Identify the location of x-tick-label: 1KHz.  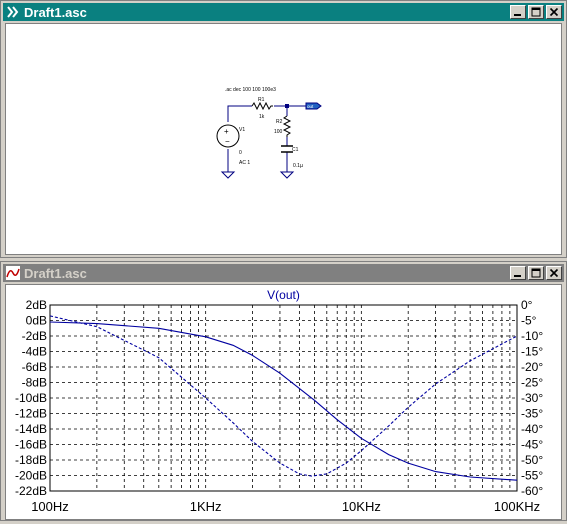
(206, 506).